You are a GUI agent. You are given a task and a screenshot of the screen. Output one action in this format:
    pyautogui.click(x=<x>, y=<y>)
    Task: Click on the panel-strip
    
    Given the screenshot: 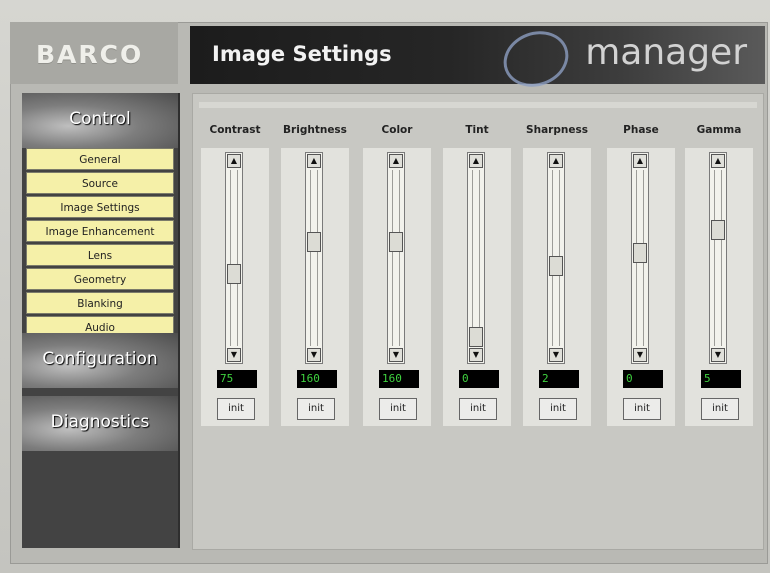 What is the action you would take?
    pyautogui.click(x=478, y=105)
    